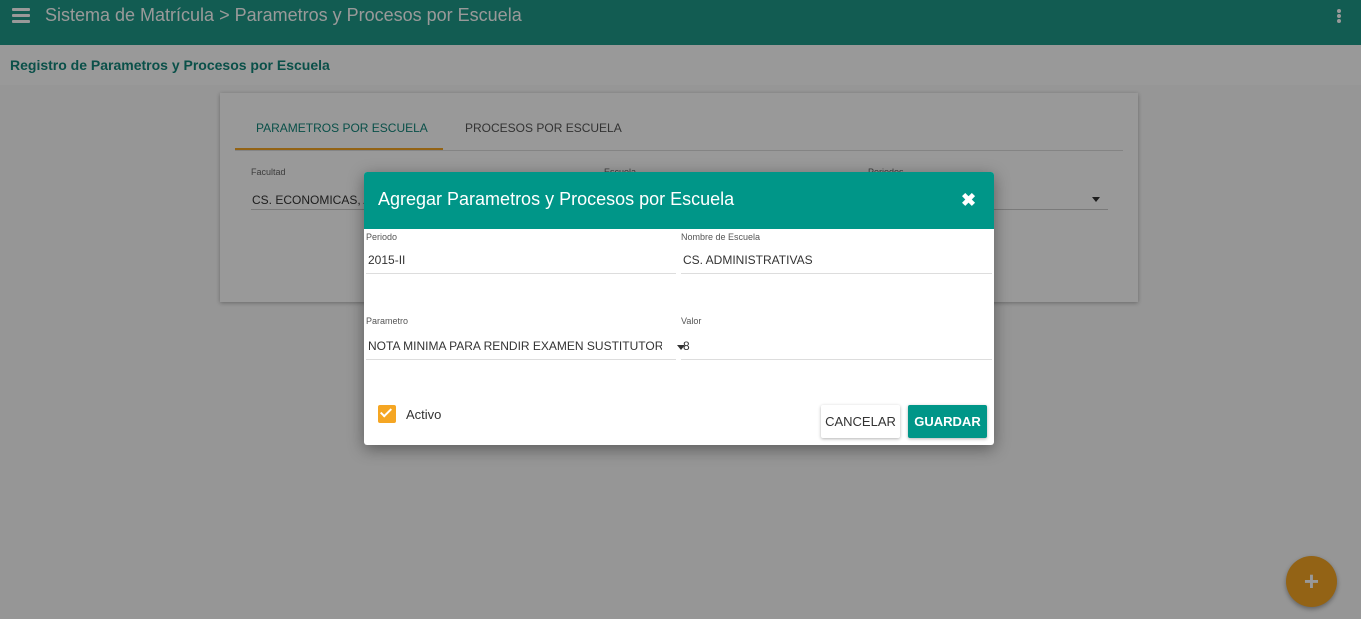 Image resolution: width=1361 pixels, height=619 pixels. What do you see at coordinates (969, 200) in the screenshot?
I see `close-icon: ✖` at bounding box center [969, 200].